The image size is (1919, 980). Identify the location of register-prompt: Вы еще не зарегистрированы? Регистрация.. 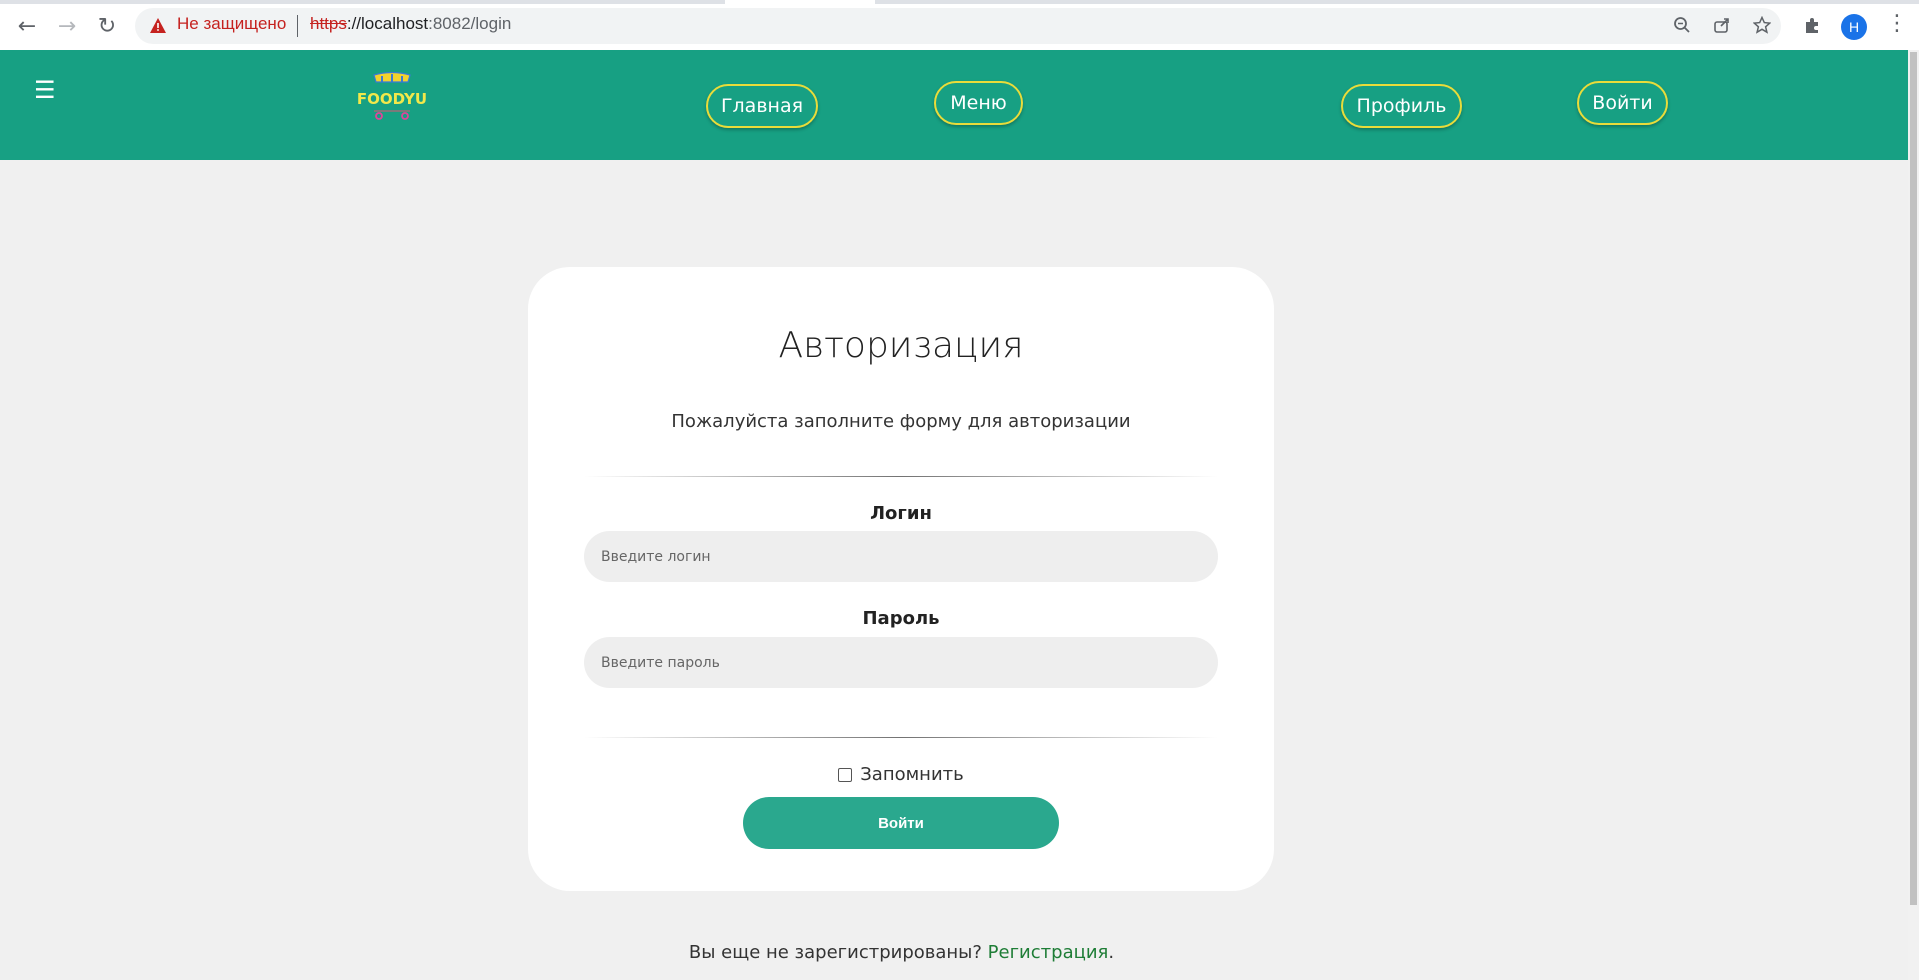
(901, 952).